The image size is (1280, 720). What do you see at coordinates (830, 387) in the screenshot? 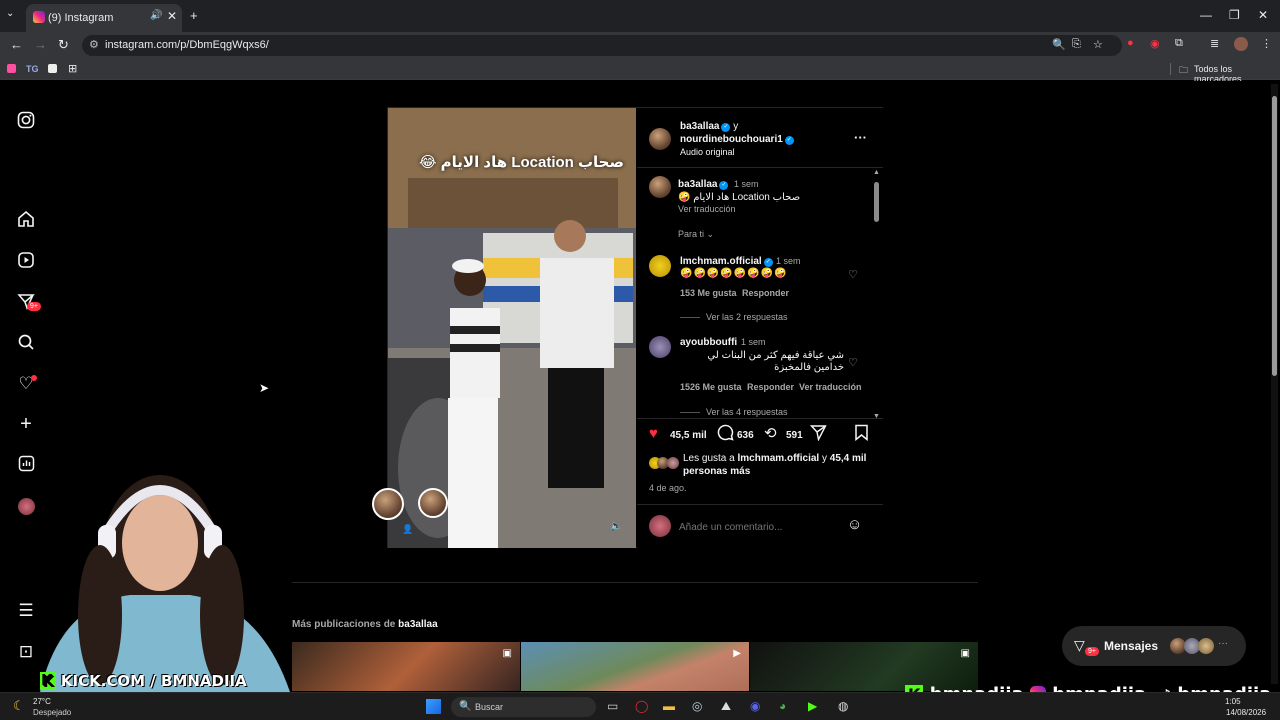
I see `comment2-translate: Ver traducción` at bounding box center [830, 387].